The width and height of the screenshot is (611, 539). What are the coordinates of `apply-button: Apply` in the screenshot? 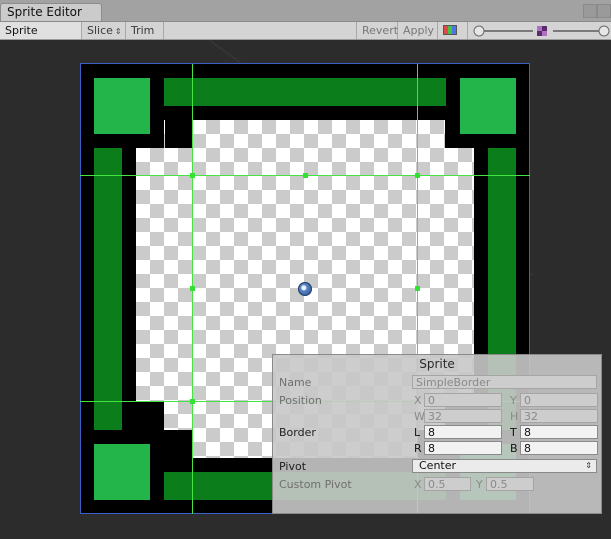 It's located at (418, 30).